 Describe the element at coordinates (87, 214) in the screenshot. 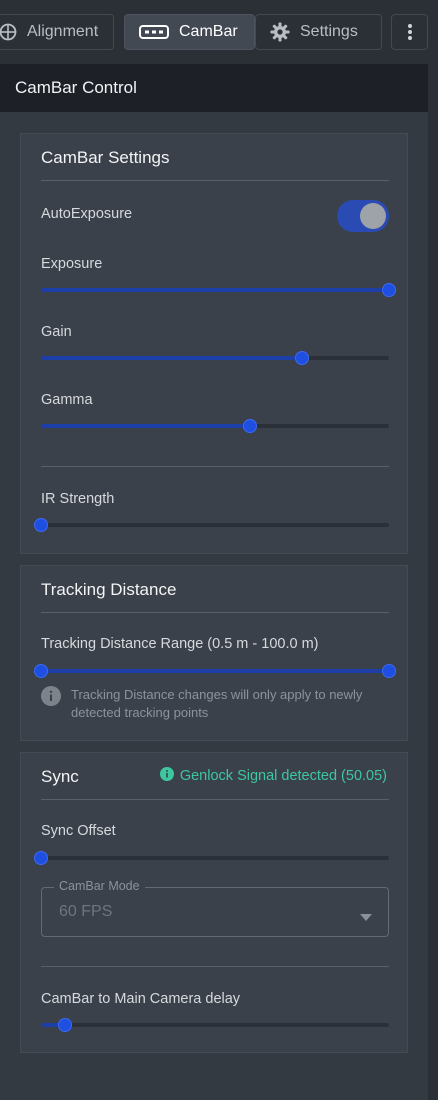

I see `auto-exposure-label: AutoExposure` at that location.